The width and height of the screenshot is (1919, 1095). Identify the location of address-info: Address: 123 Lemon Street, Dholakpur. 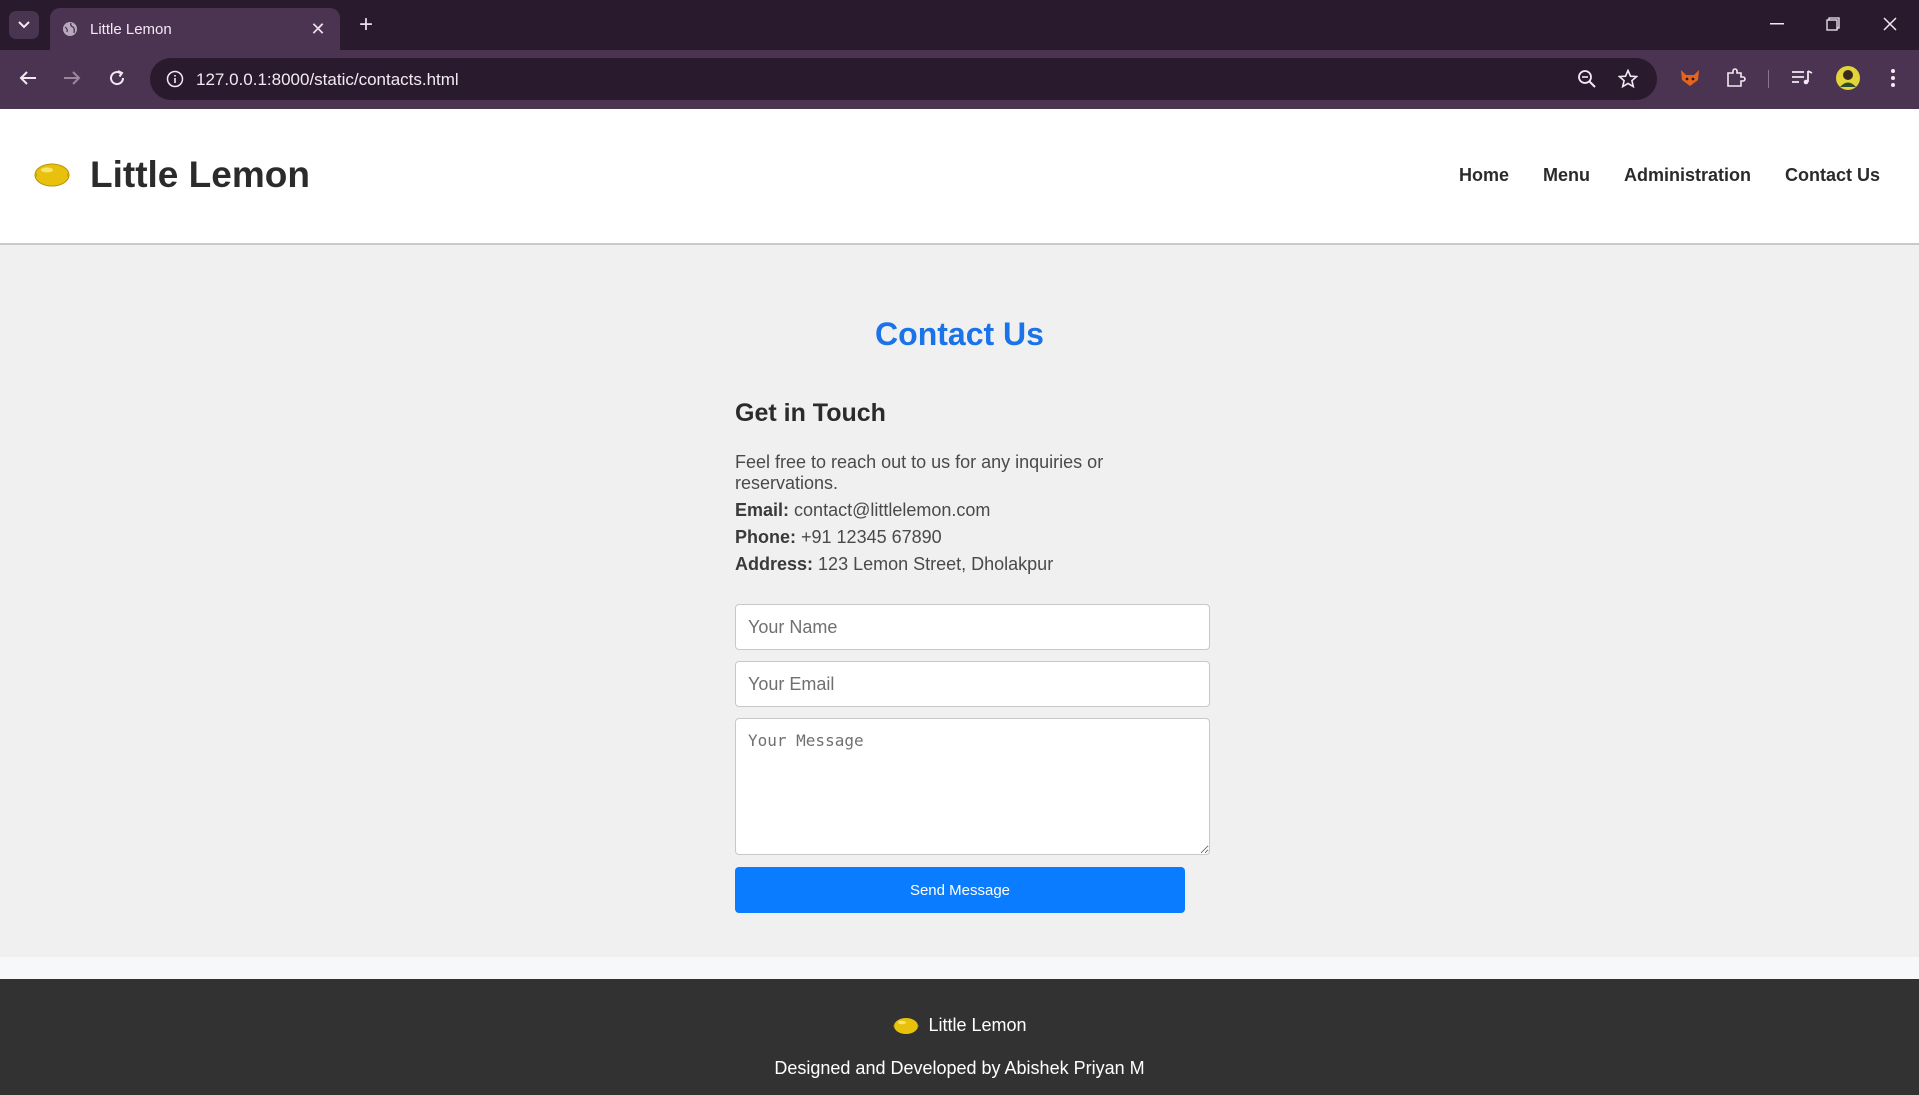
(972, 564).